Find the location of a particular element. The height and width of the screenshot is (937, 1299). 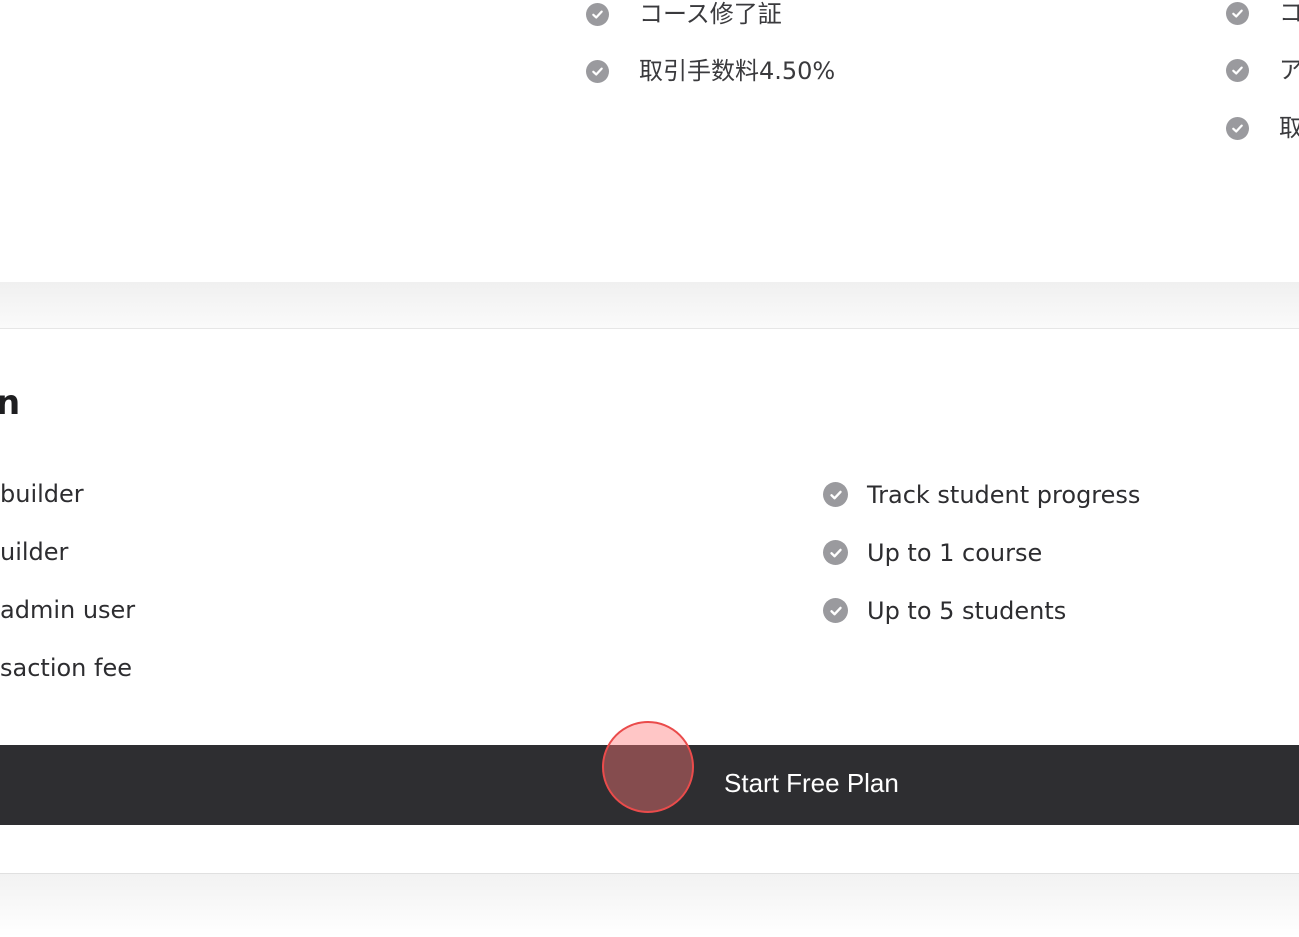

feature-item: Up to 1 course is located at coordinates (932, 552).